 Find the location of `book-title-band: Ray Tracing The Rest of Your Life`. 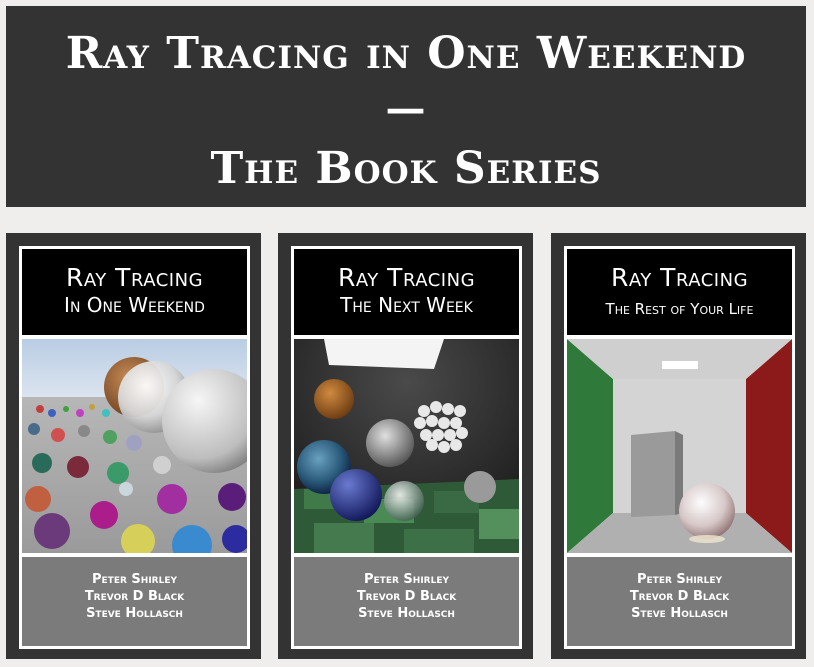

book-title-band: Ray Tracing The Rest of Your Life is located at coordinates (679, 292).